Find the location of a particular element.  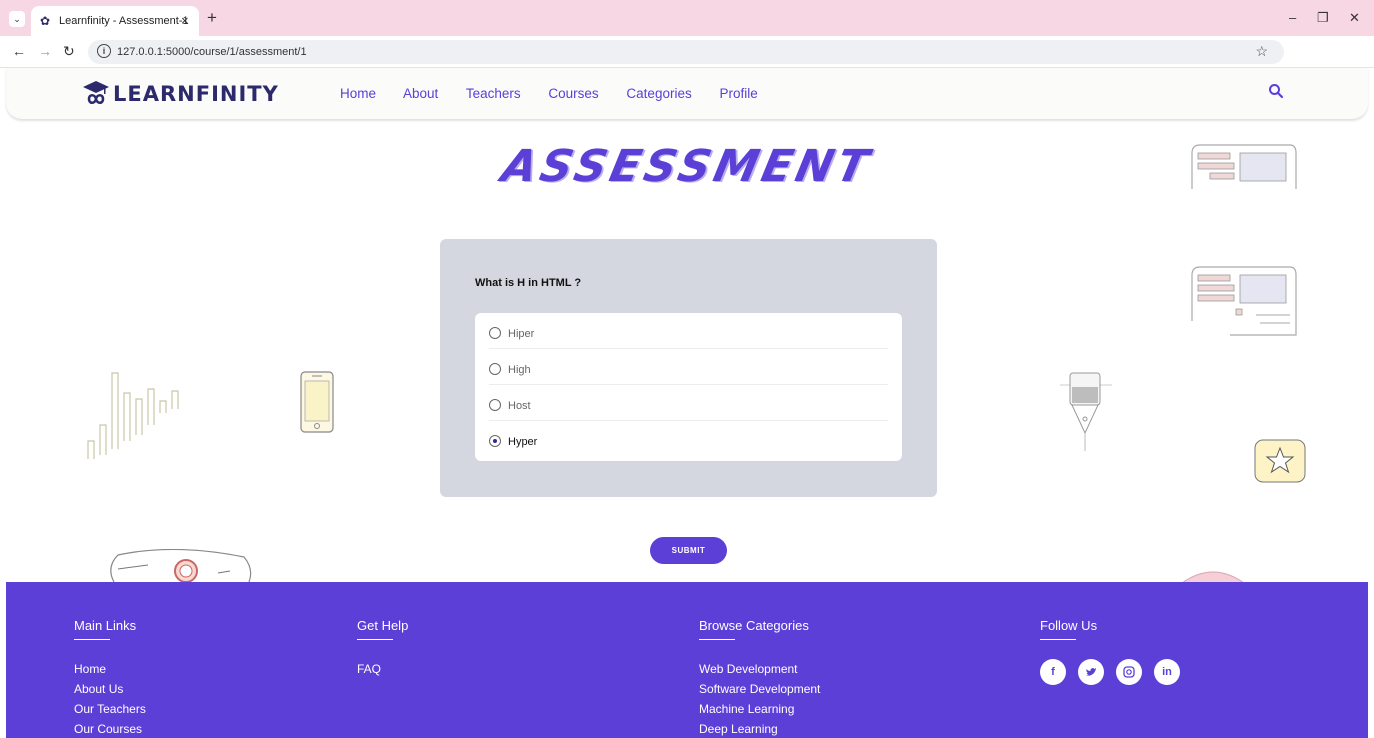

footer-link-courses: Our Courses is located at coordinates (110, 728).